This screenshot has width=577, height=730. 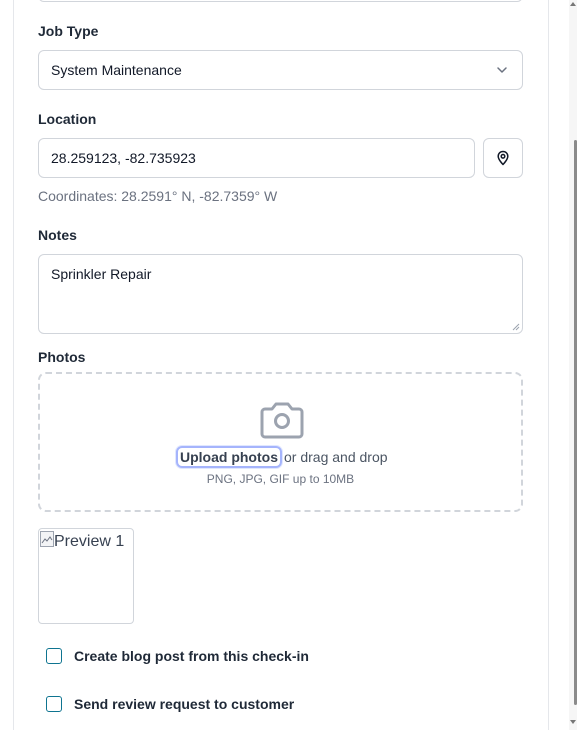 What do you see at coordinates (184, 704) in the screenshot?
I see `send-review-request-label: Send review request to customer` at bounding box center [184, 704].